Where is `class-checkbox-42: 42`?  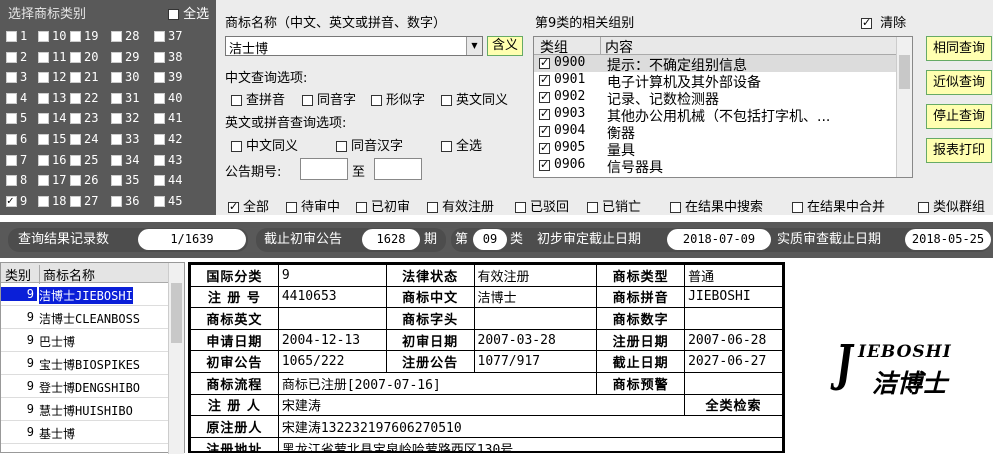
class-checkbox-42: 42 is located at coordinates (168, 139).